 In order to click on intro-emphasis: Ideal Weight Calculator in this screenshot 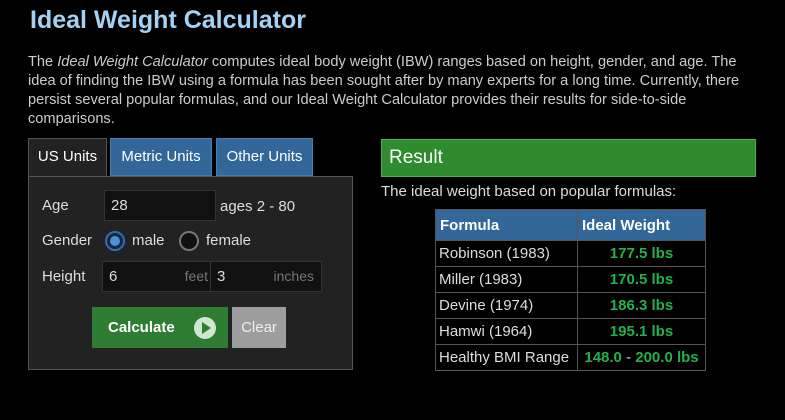, I will do `click(132, 62)`.